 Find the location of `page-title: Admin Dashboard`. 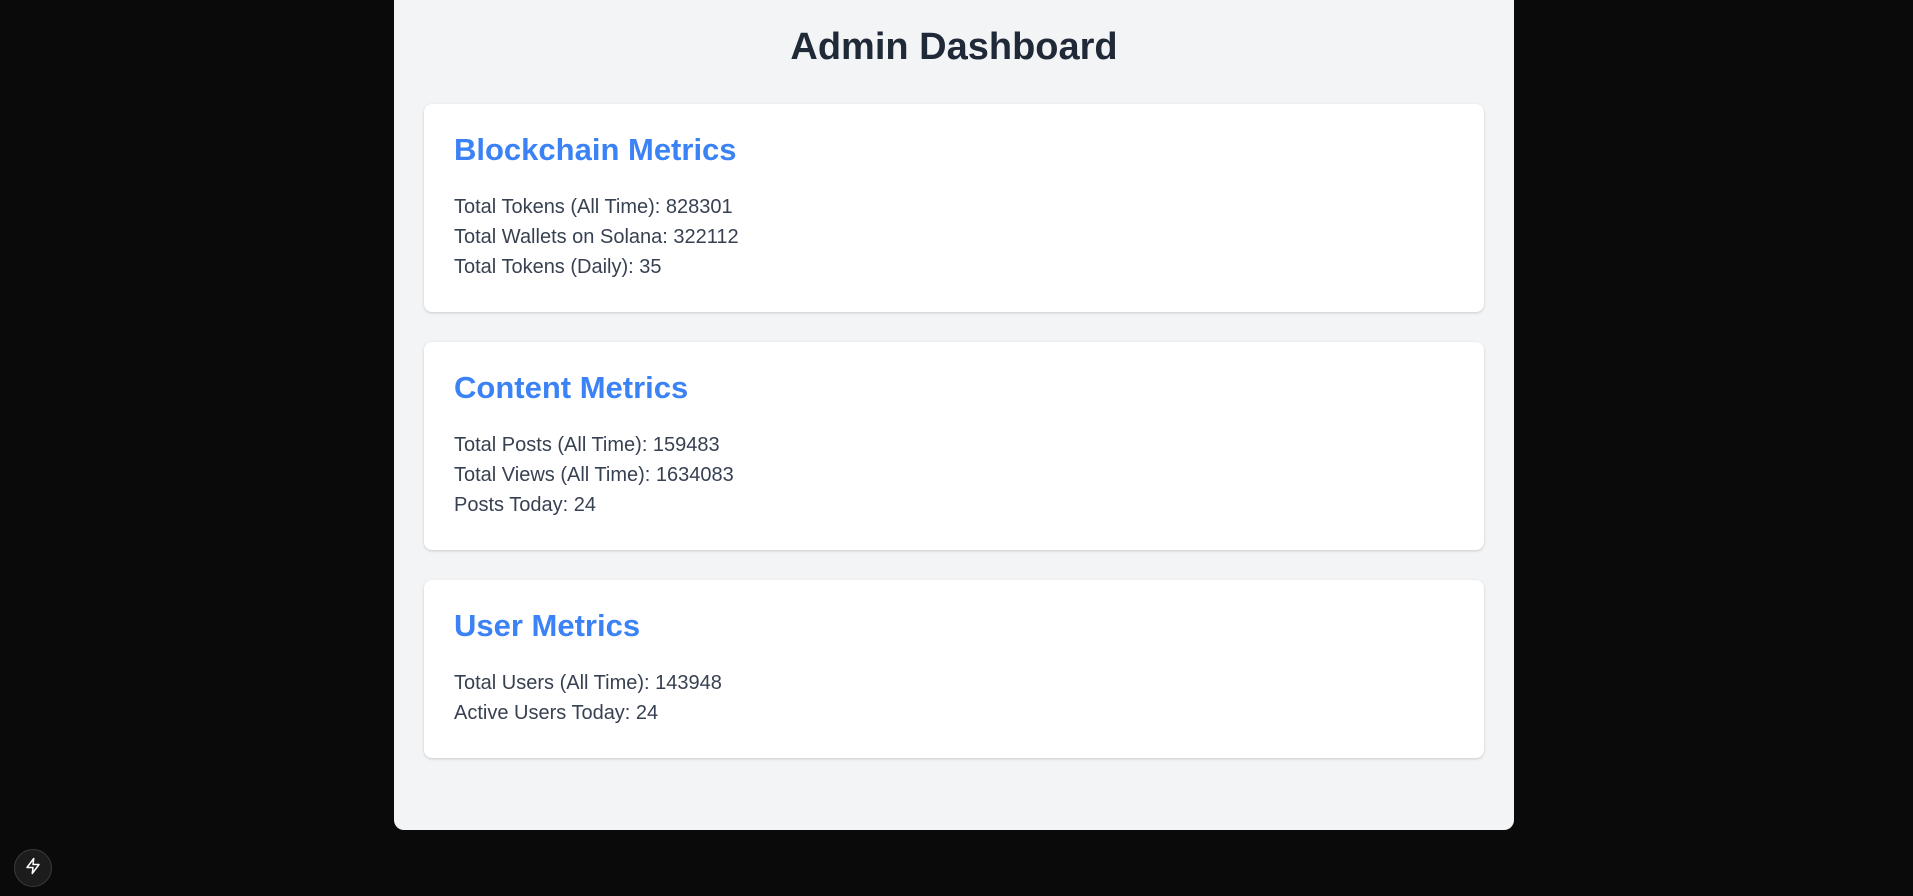

page-title: Admin Dashboard is located at coordinates (954, 47).